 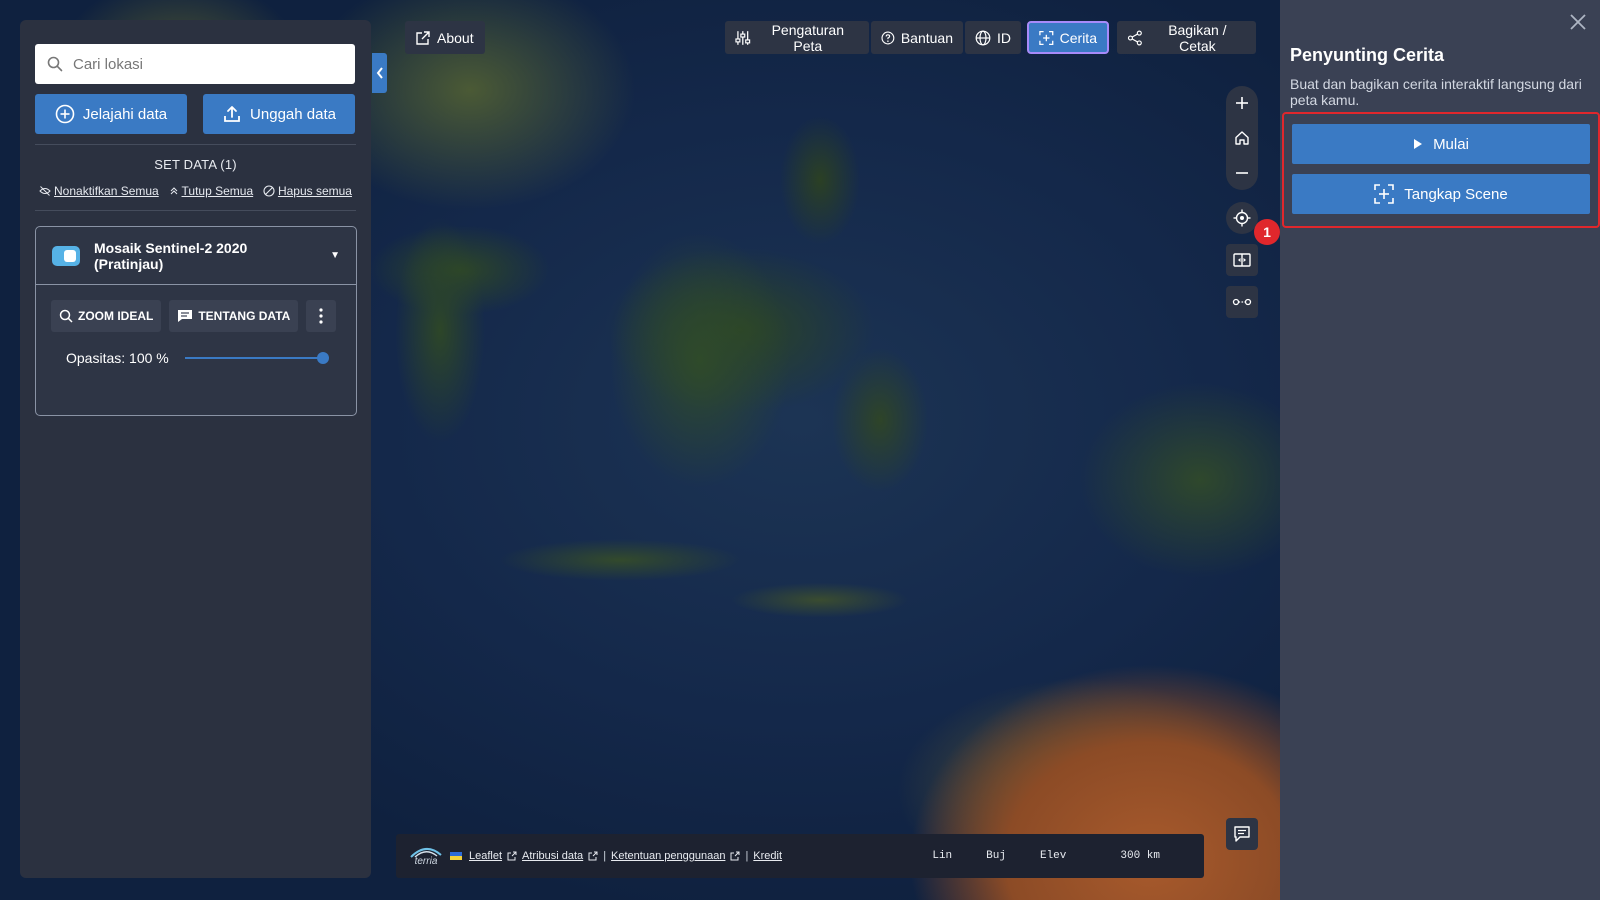 I want to click on feedback-icon, so click(x=1242, y=834).